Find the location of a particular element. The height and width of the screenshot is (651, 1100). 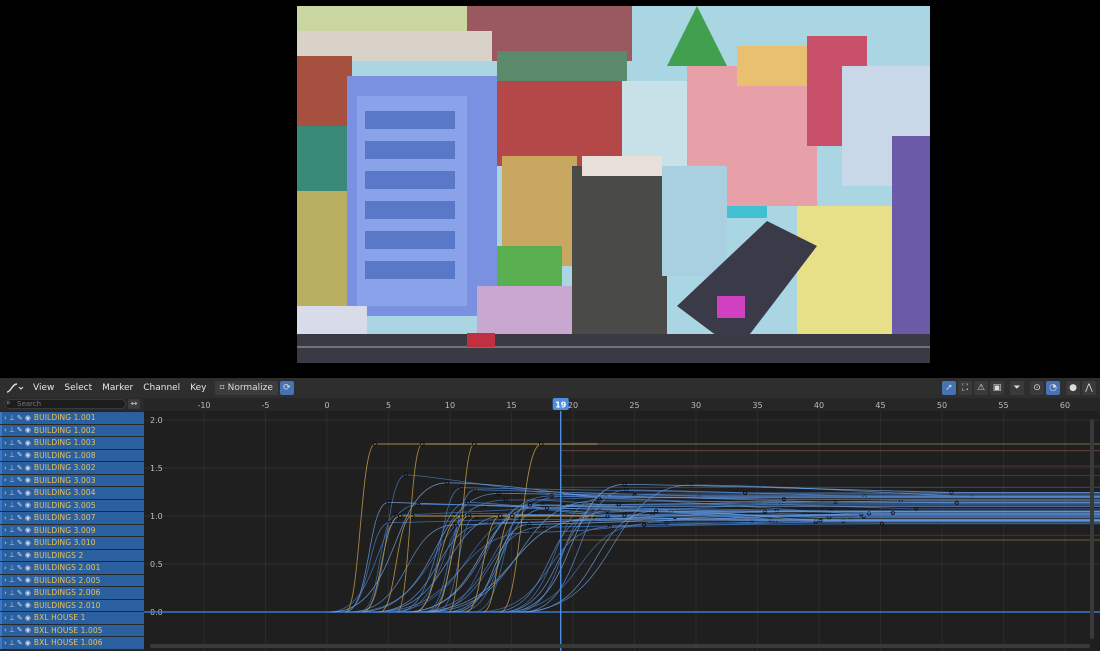

only-selected-icon: ➚ is located at coordinates (949, 388).